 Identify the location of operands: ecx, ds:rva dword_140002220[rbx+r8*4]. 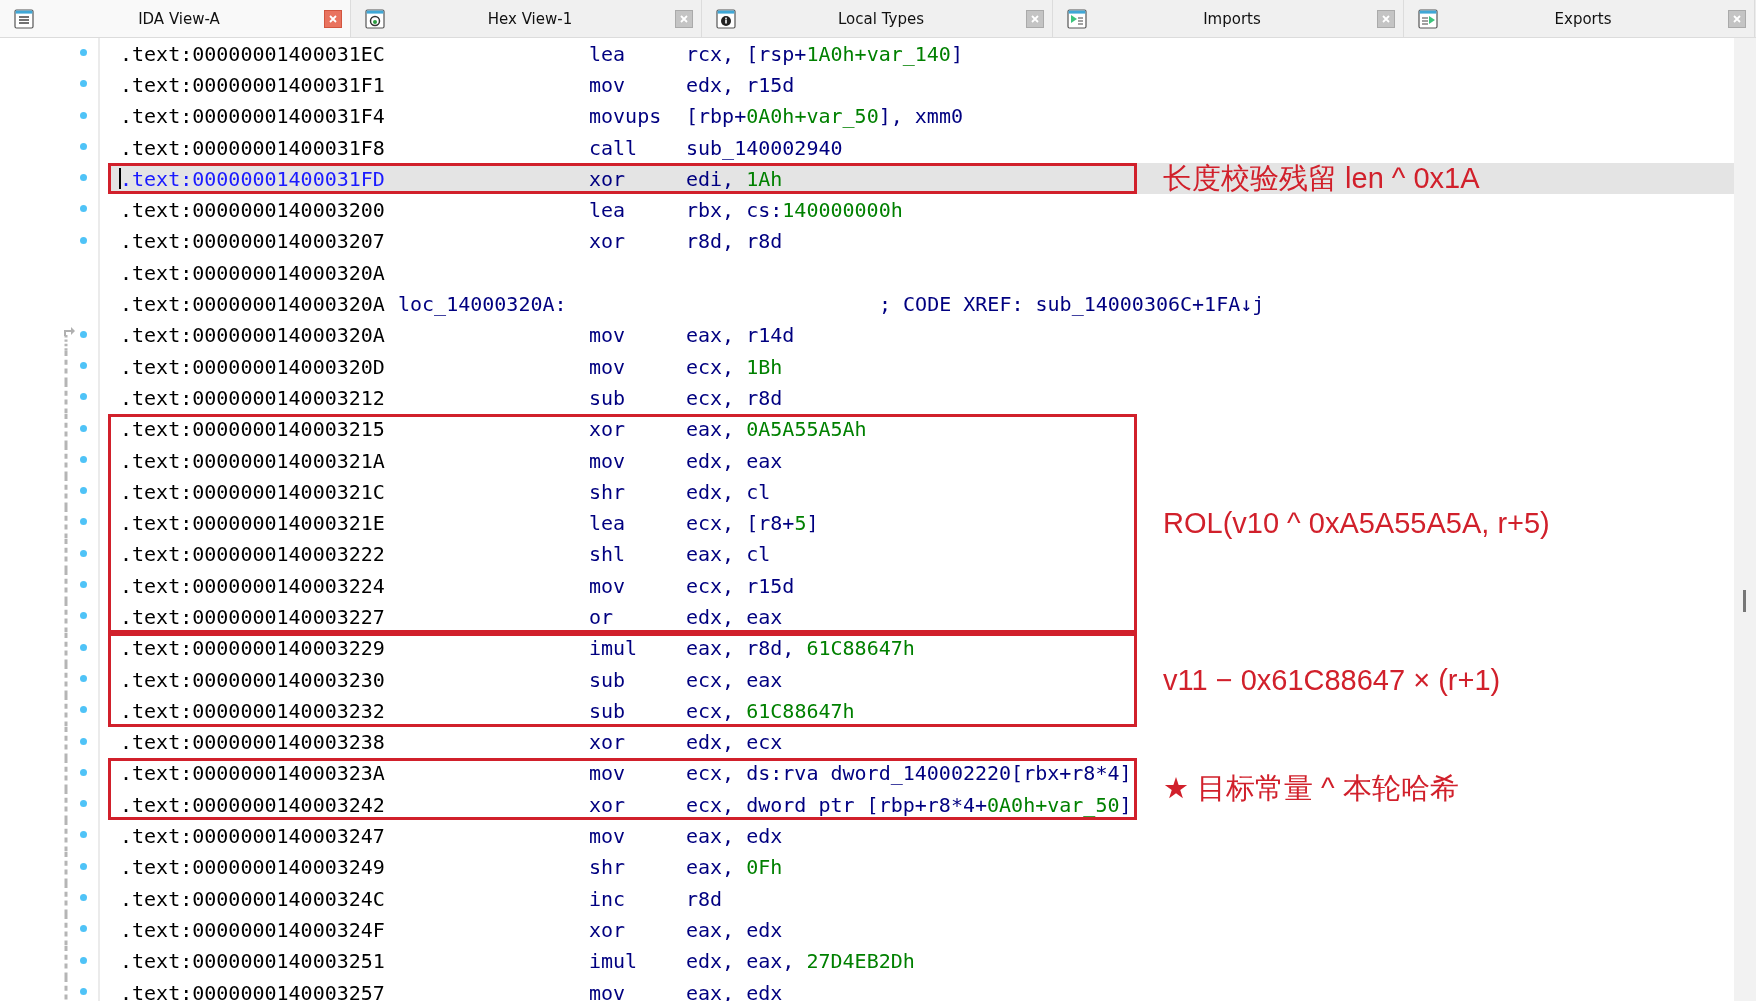
(909, 773).